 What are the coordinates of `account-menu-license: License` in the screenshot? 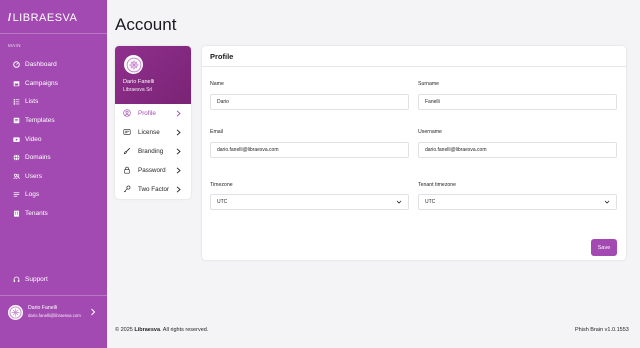 It's located at (153, 132).